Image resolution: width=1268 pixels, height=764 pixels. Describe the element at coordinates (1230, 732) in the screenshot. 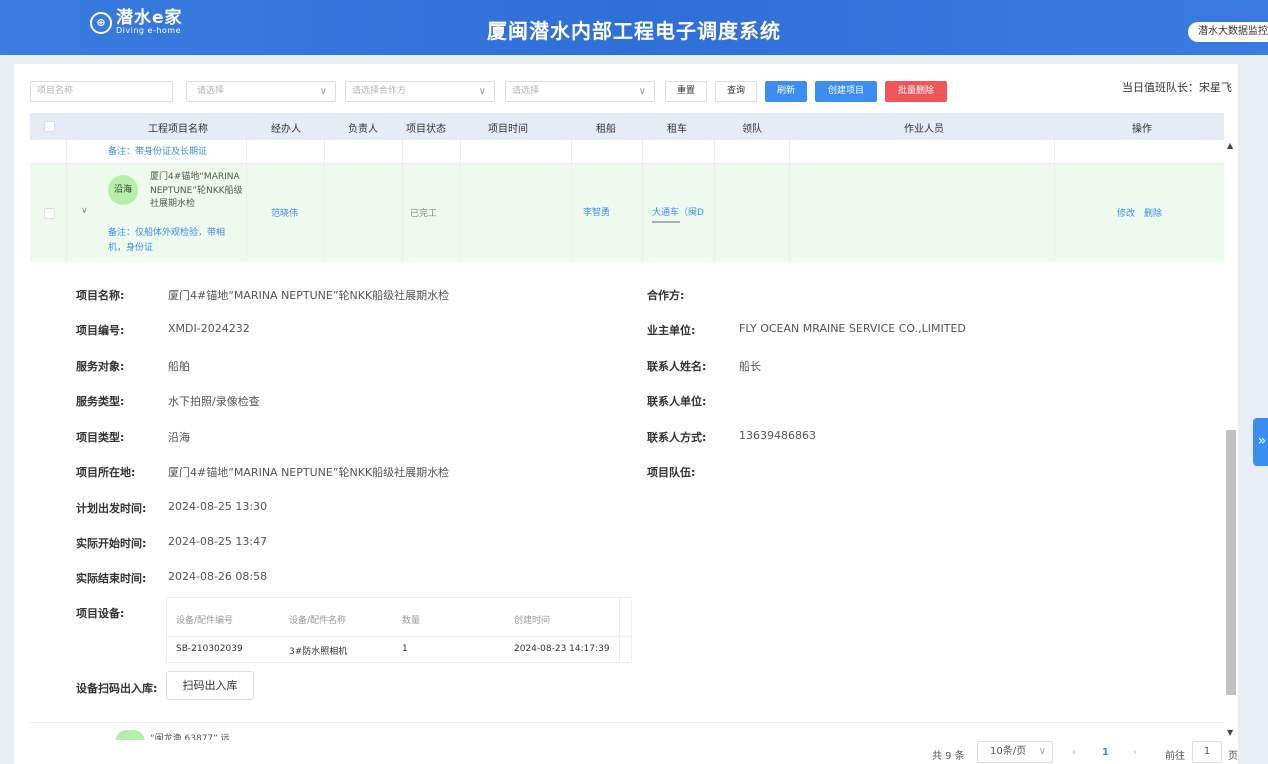

I see `scroll-down-icon: ▼` at that location.